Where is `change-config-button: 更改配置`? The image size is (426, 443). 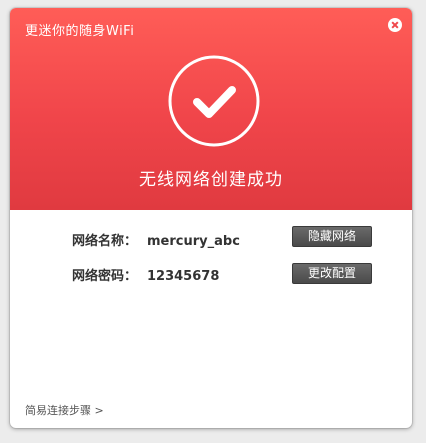
change-config-button: 更改配置 is located at coordinates (332, 273).